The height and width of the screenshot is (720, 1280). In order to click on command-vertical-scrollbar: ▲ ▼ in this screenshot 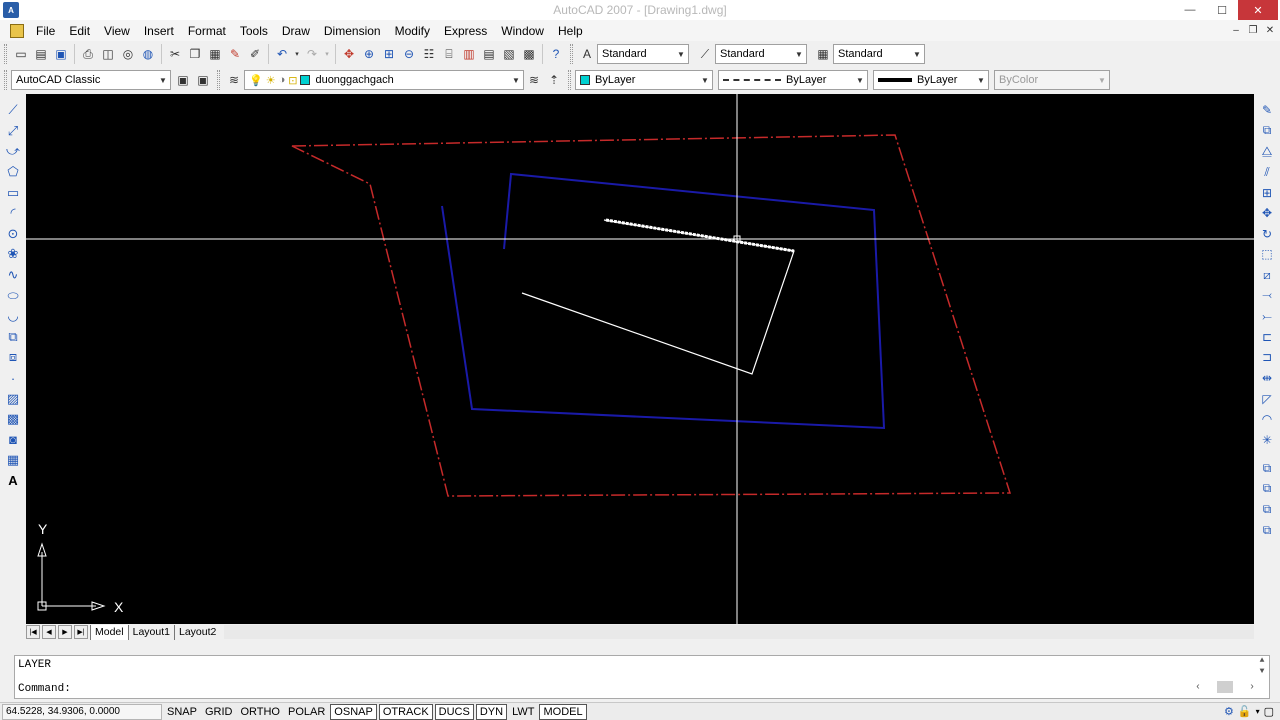, I will do `click(1262, 666)`.